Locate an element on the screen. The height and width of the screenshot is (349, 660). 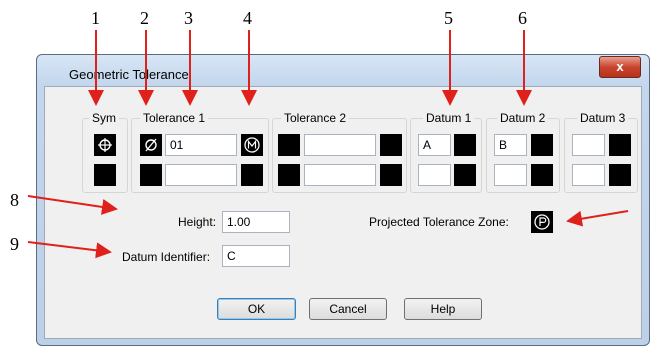
height-input: 1.00 is located at coordinates (256, 222).